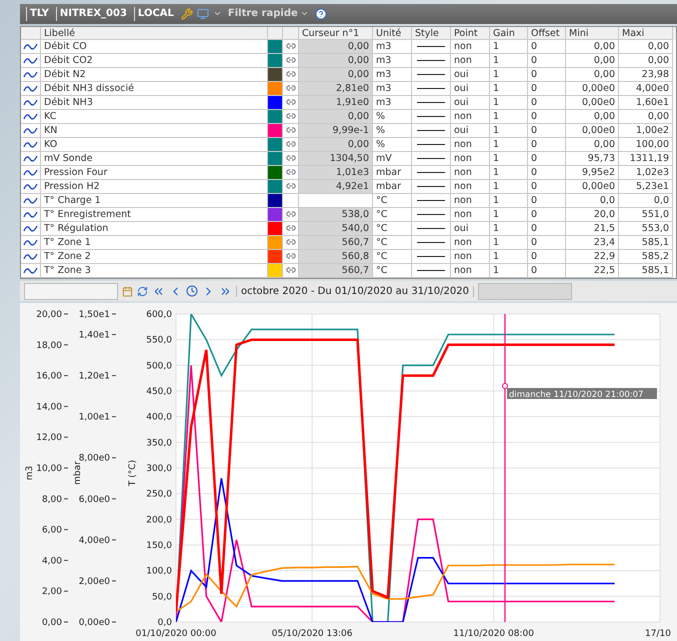 The width and height of the screenshot is (677, 641). What do you see at coordinates (49, 377) in the screenshot?
I see `axis-tick-label: 16,00` at bounding box center [49, 377].